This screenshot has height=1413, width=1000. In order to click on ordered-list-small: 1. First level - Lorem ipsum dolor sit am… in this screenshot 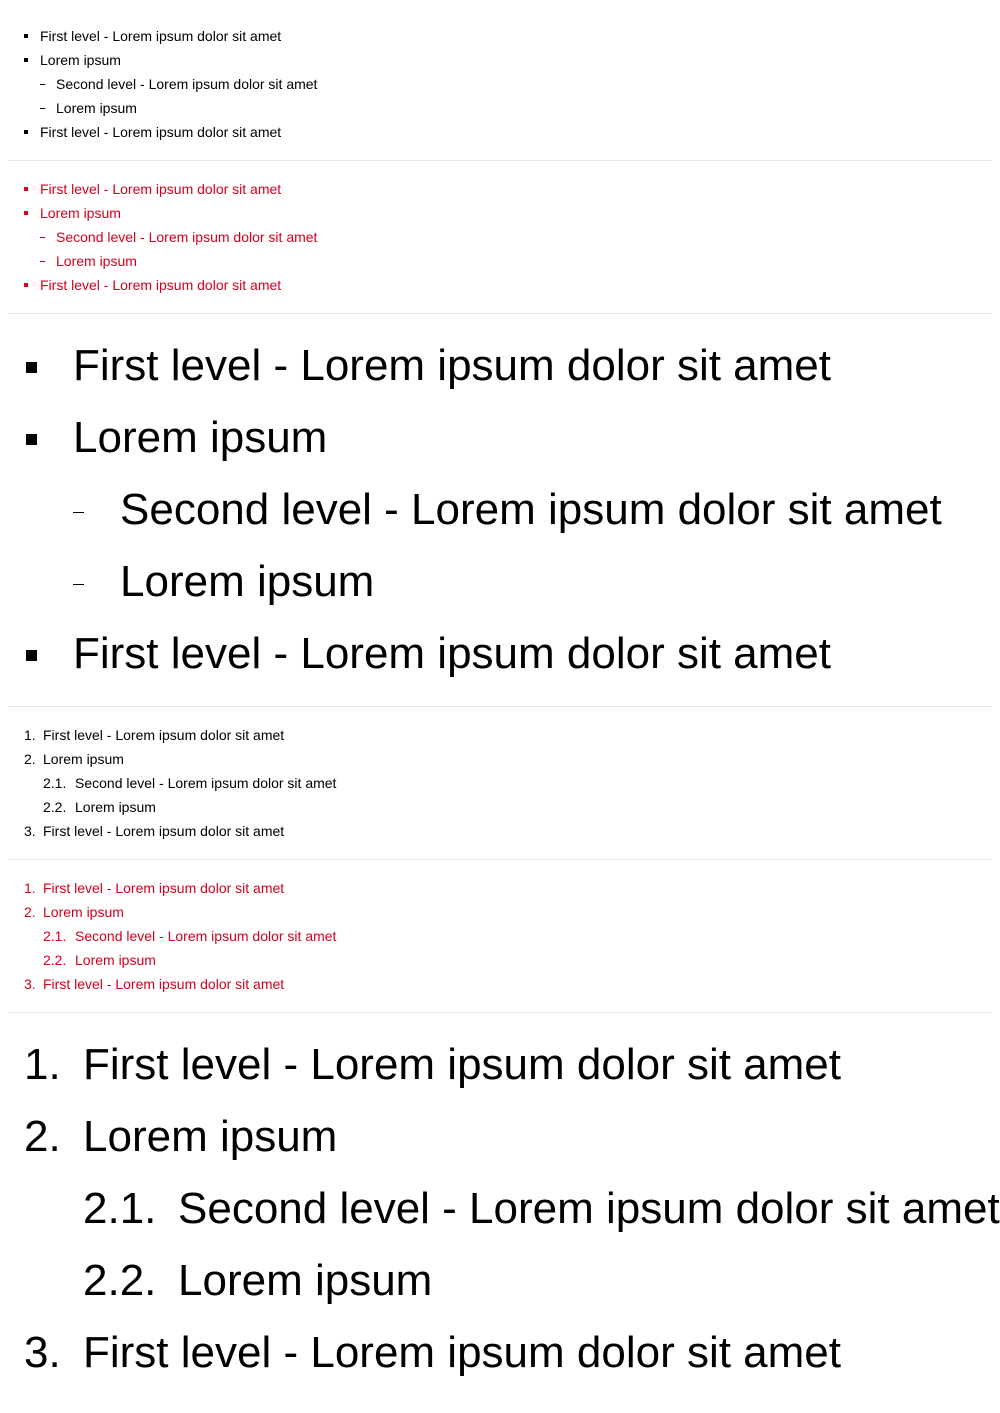, I will do `click(500, 783)`.